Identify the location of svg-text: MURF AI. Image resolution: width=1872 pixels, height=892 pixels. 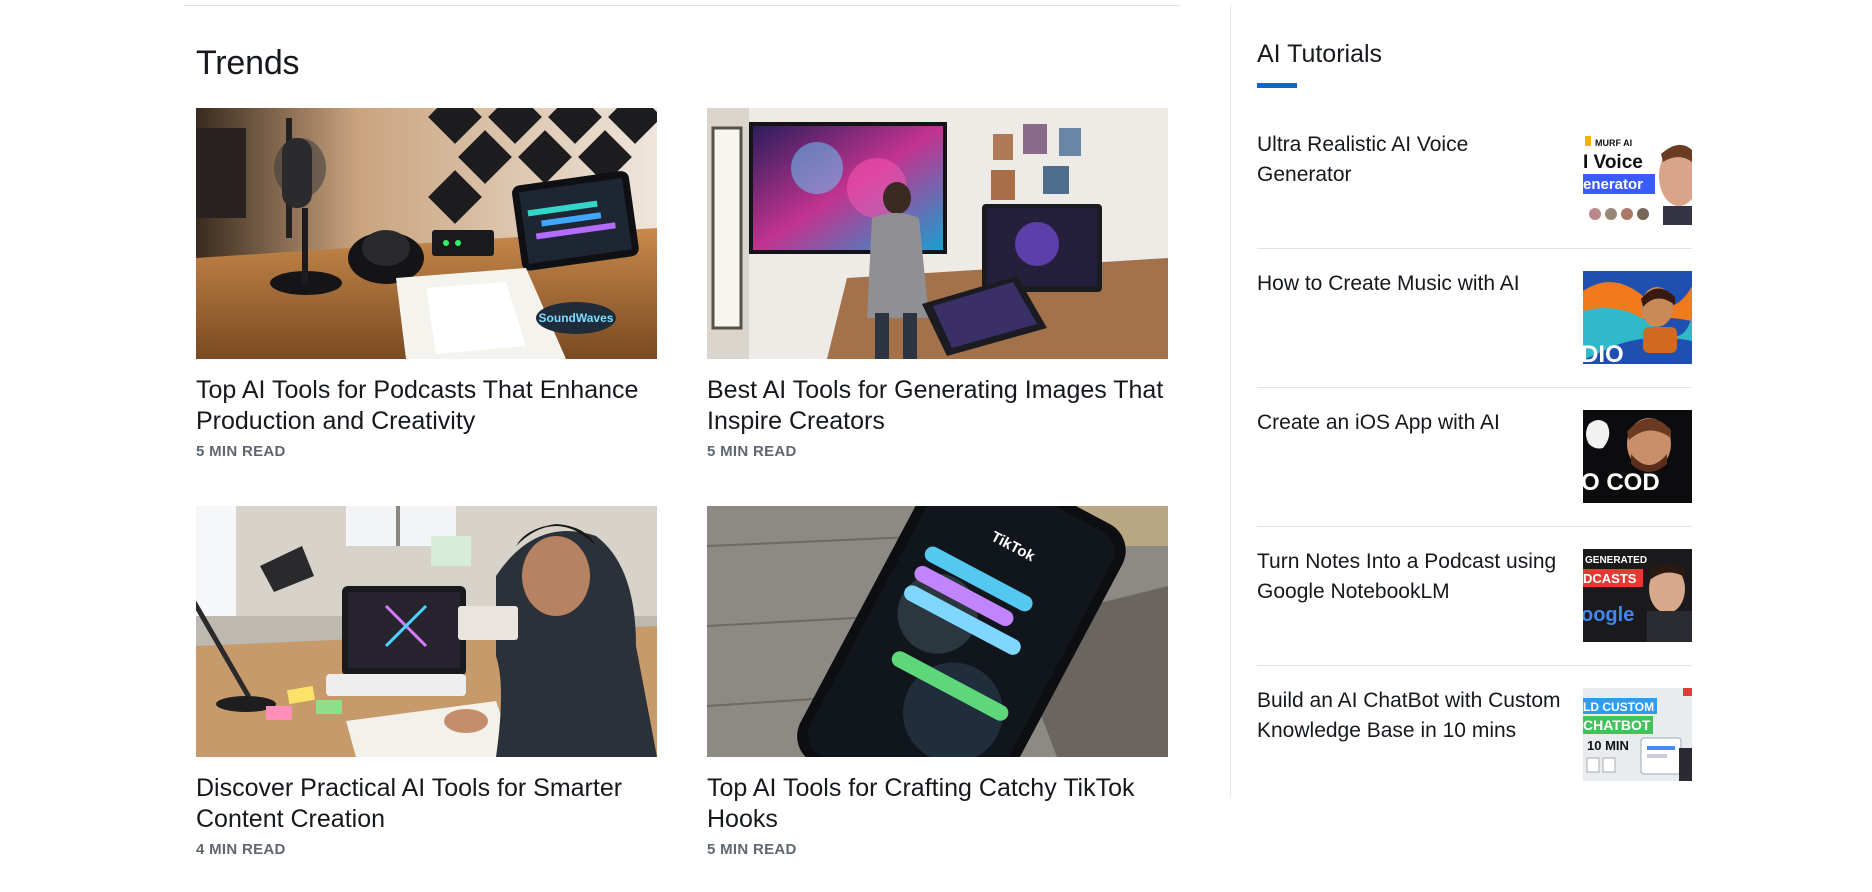
(1613, 143).